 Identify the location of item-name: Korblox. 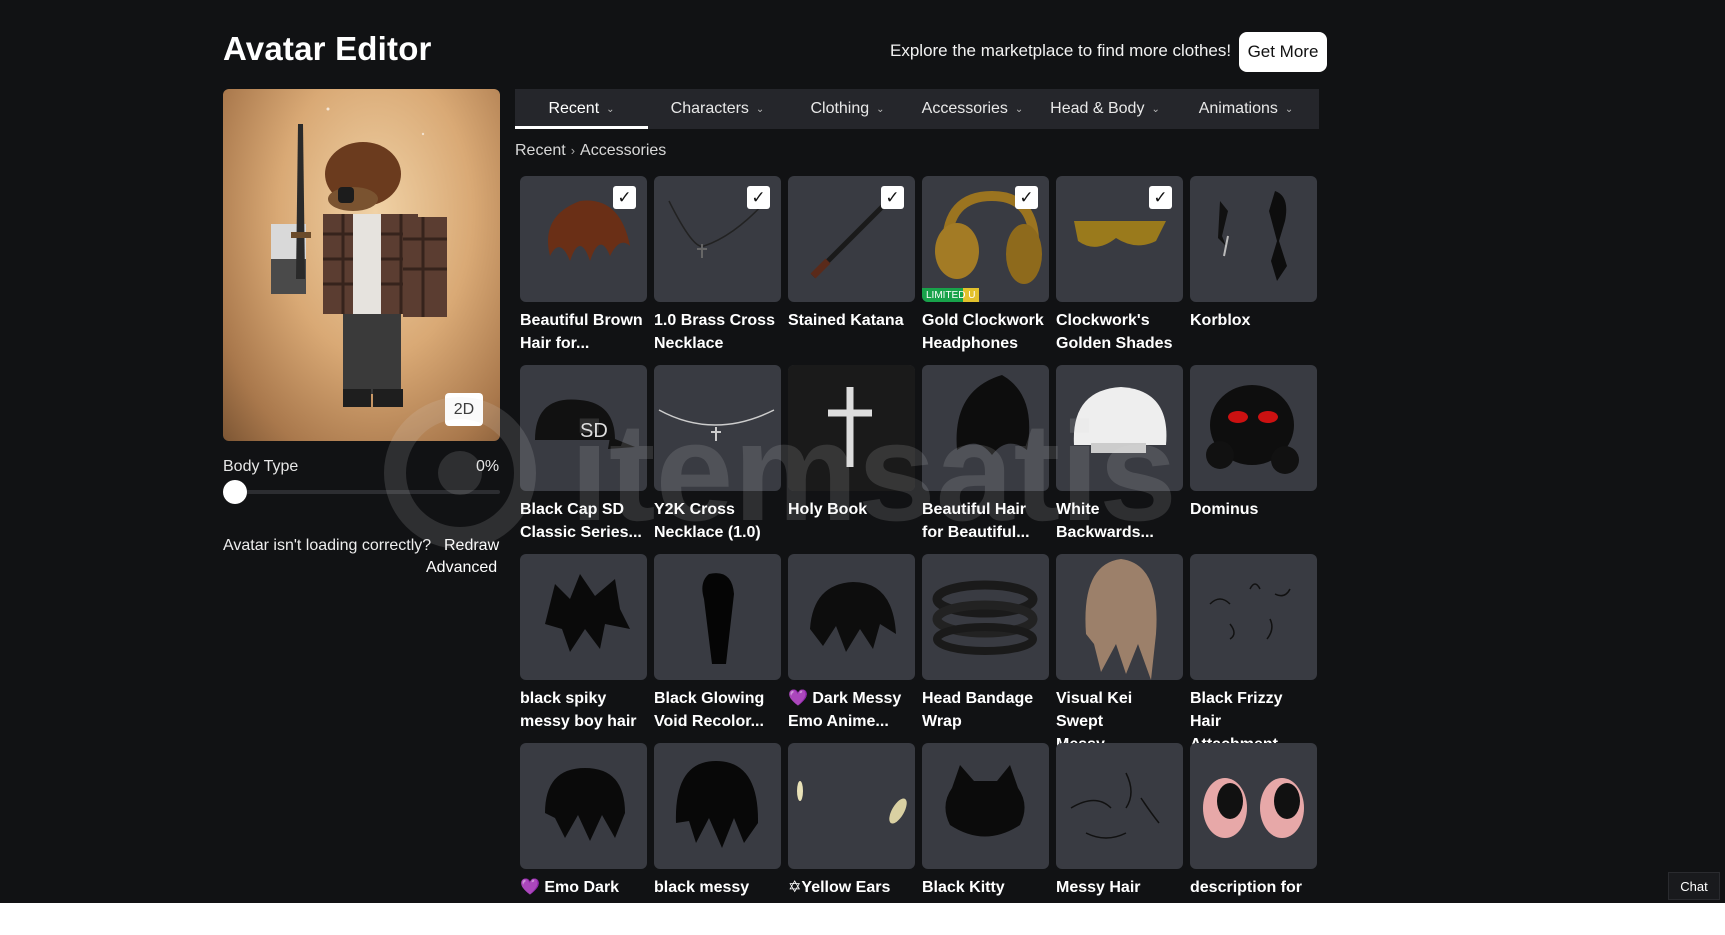
(1220, 320).